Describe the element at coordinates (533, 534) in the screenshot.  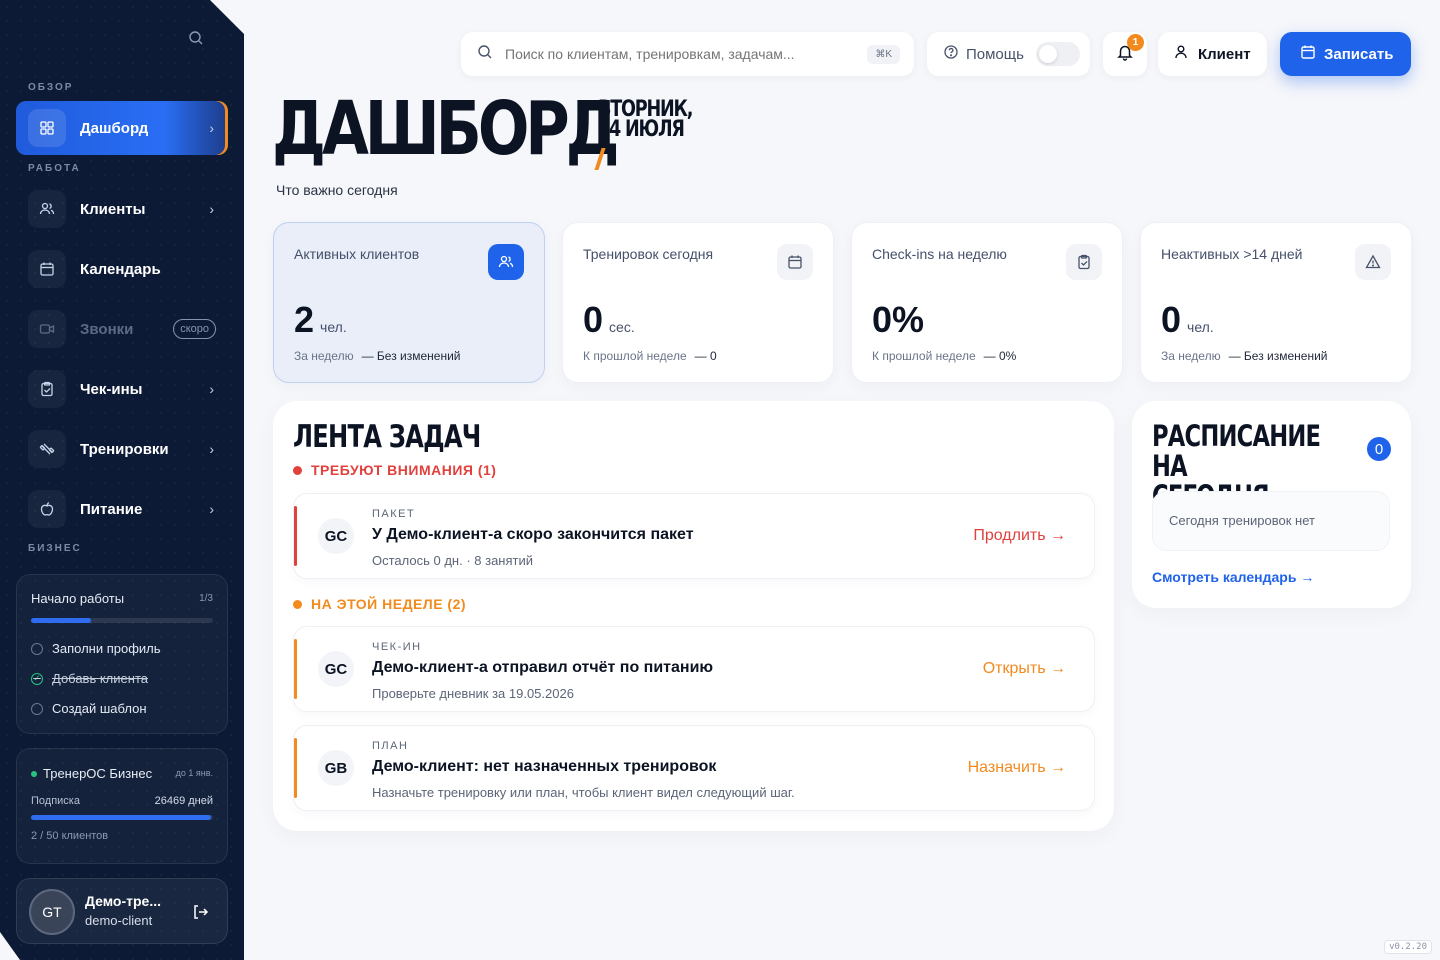
I see `task-title: У Демо-клиент-а скоро закончится пакет` at that location.